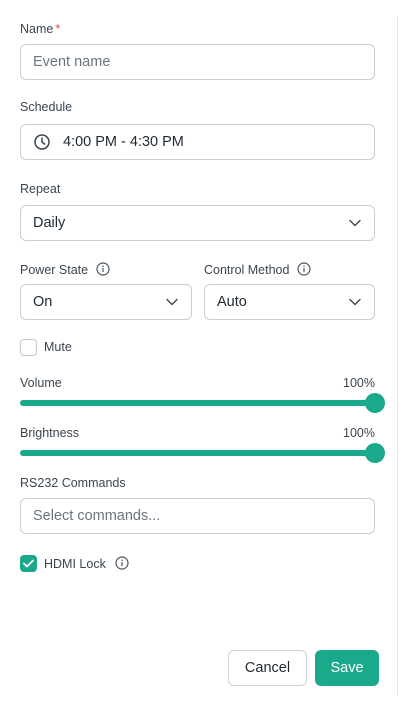 Image resolution: width=412 pixels, height=712 pixels. I want to click on hdmi-lock-label: HDMI Lock, so click(86, 563).